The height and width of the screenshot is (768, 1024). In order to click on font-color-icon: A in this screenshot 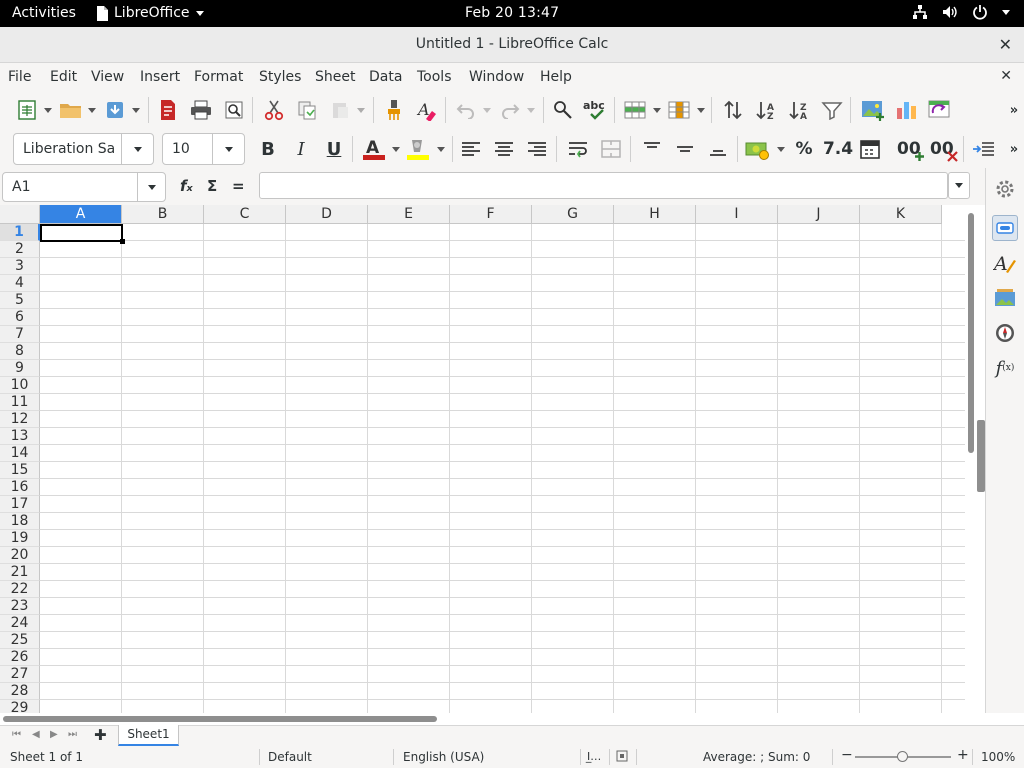, I will do `click(374, 149)`.